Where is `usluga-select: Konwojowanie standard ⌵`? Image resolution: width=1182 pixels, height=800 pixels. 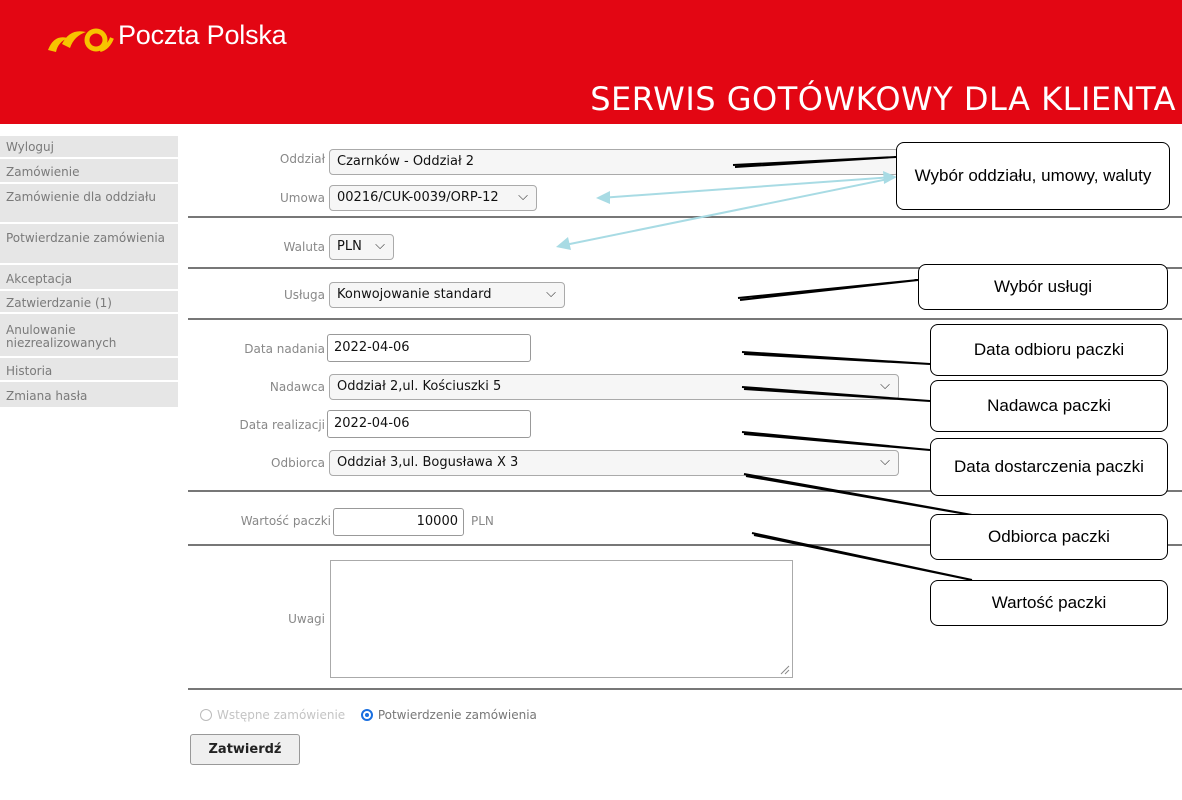 usluga-select: Konwojowanie standard ⌵ is located at coordinates (447, 295).